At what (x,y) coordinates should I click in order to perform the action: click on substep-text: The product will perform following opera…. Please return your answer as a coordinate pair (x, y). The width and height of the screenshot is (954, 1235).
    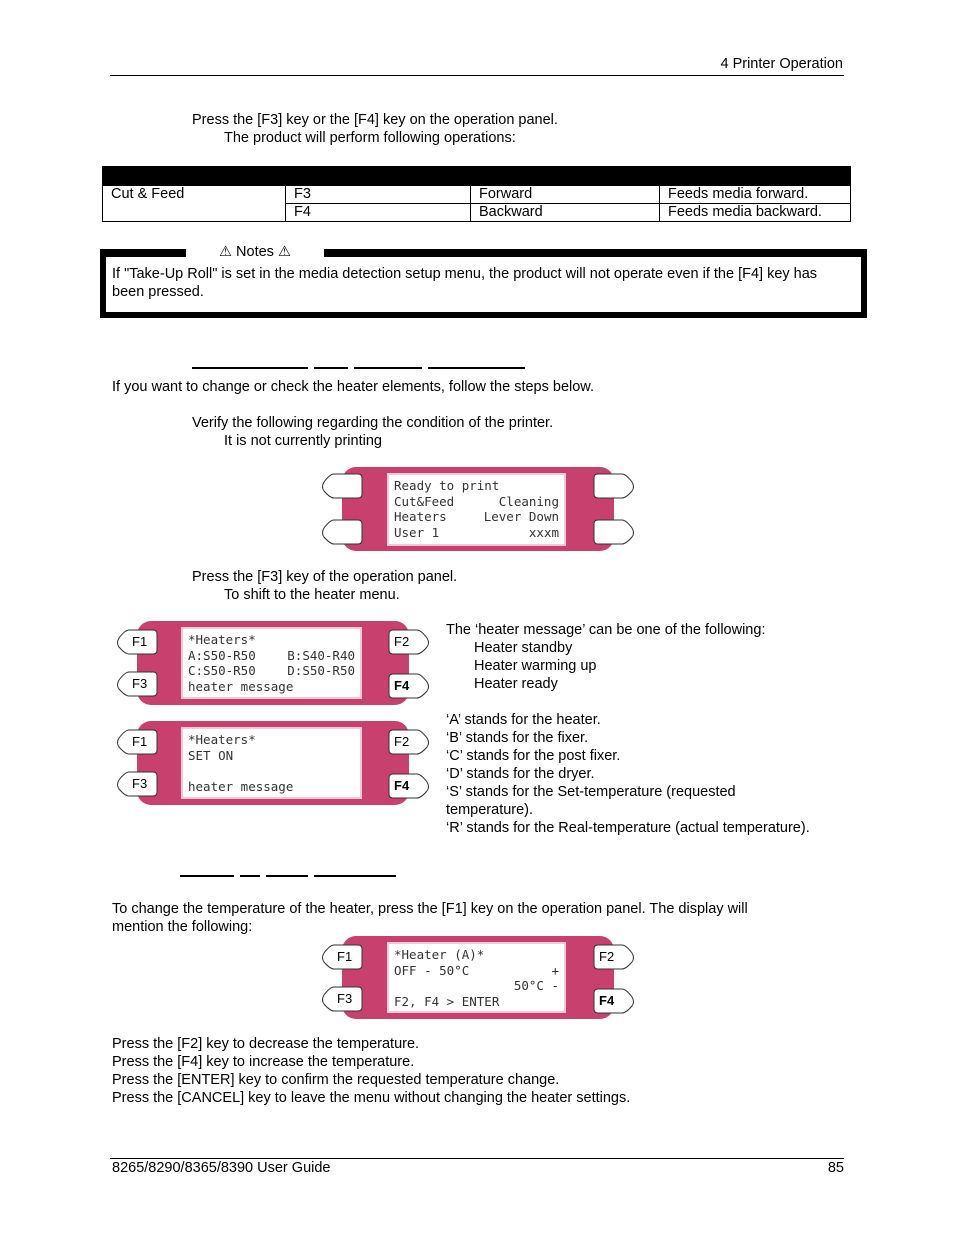
    Looking at the image, I should click on (370, 138).